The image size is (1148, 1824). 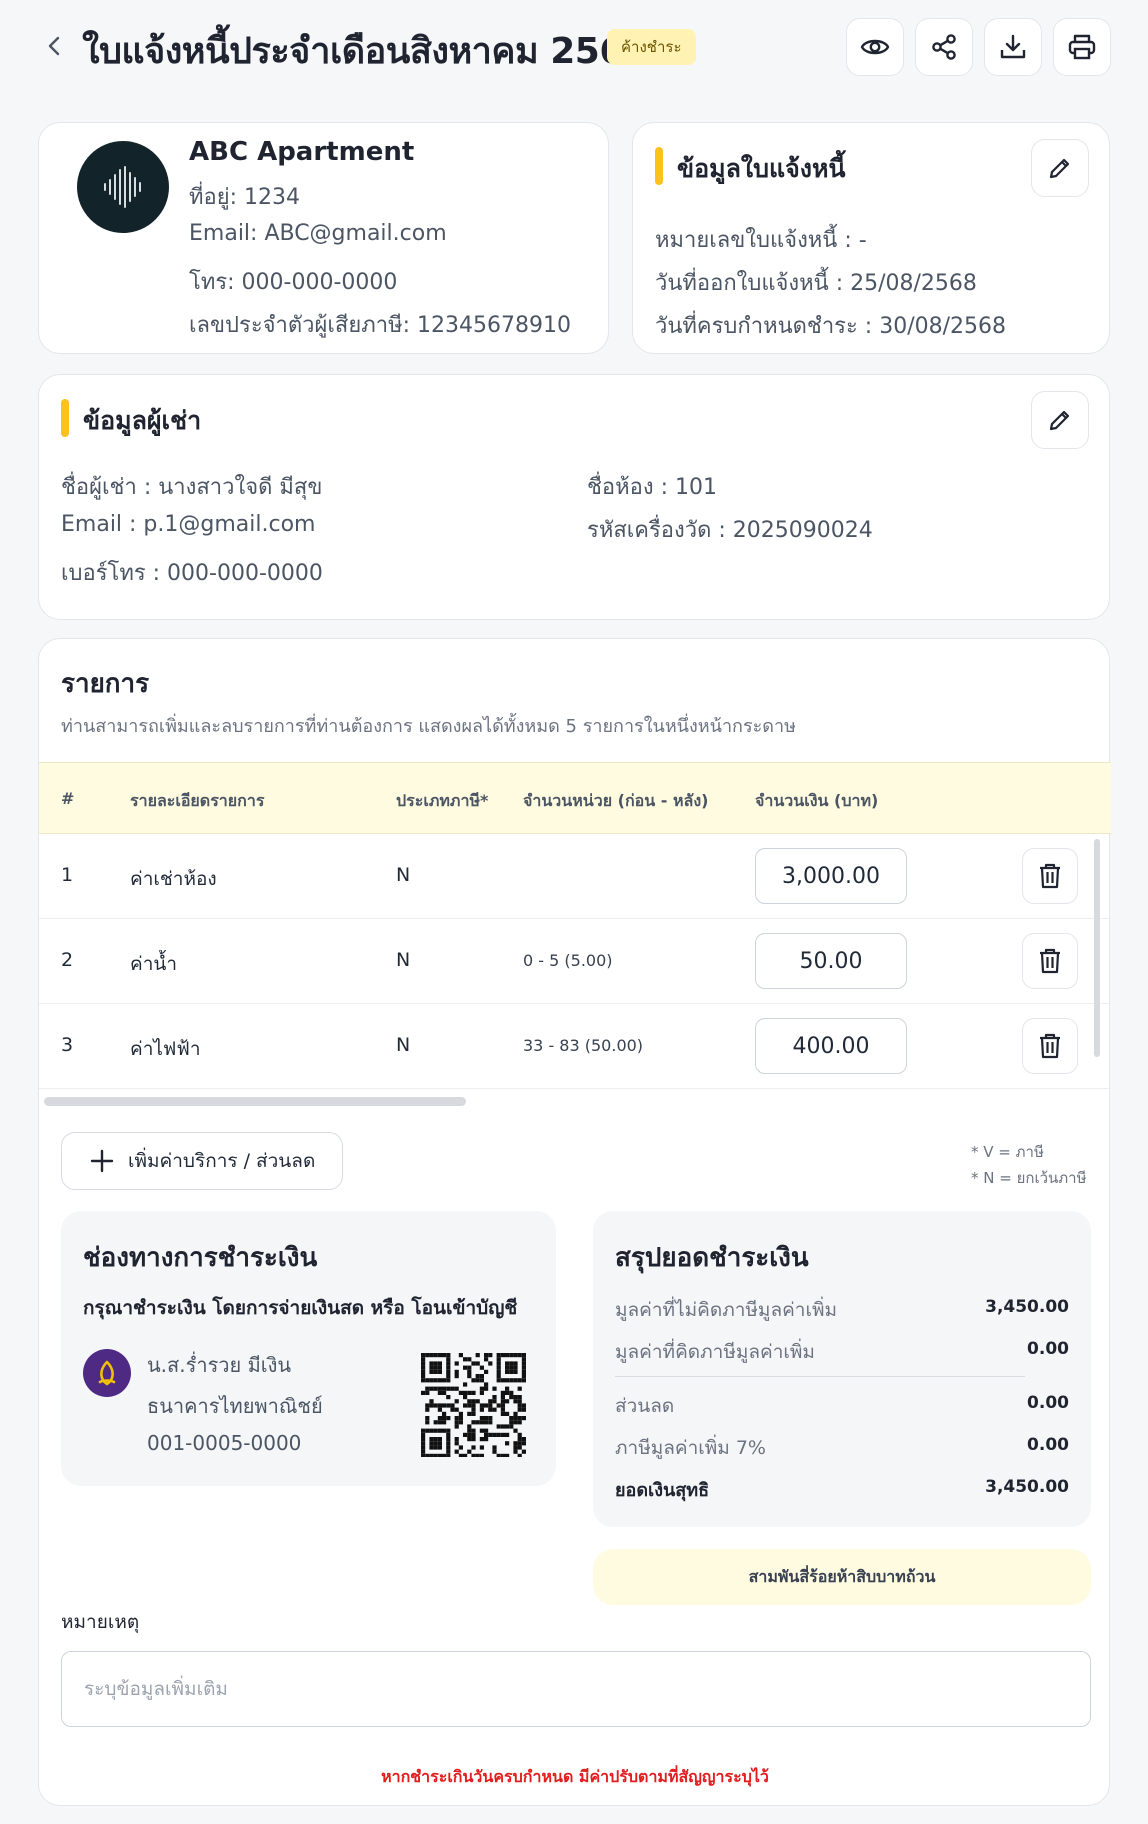 I want to click on invoice-issue-date: วันที่ออกใบแจ้งหนี้ : 25/08/2568, so click(x=816, y=283).